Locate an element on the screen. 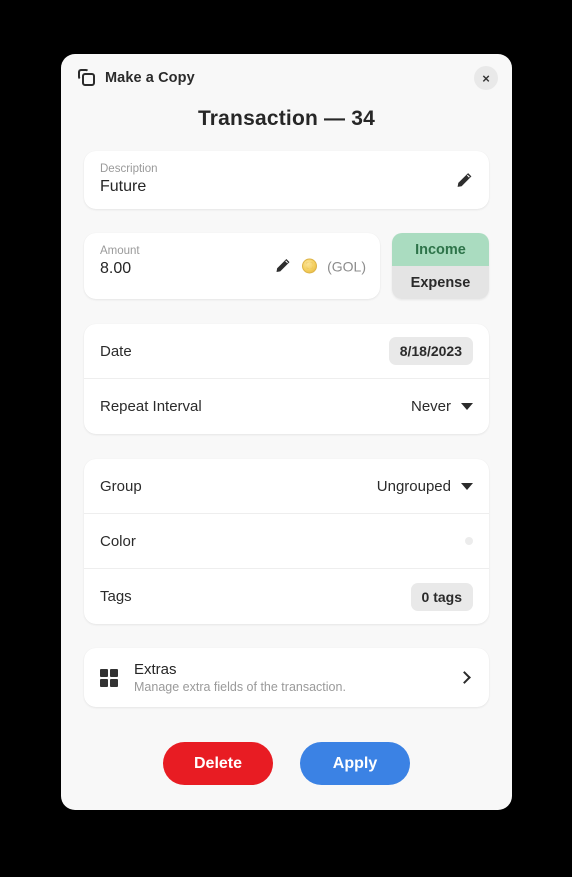 The height and width of the screenshot is (877, 572). amount-section: Amount 8.00 ⛶ (GOL) Income Expense is located at coordinates (286, 266).